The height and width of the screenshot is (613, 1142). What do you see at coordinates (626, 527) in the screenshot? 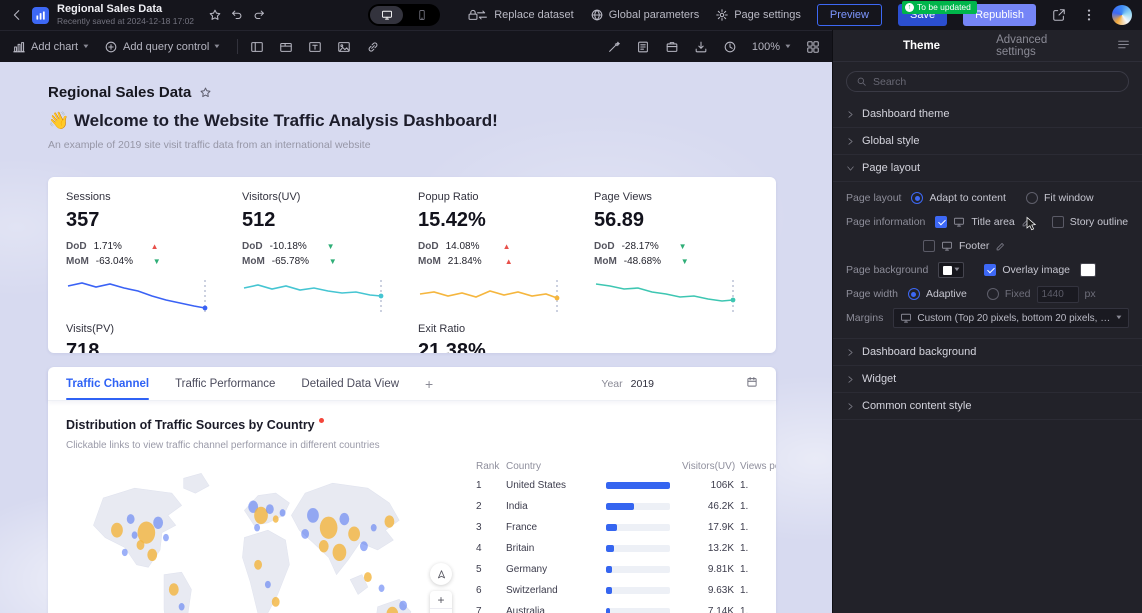
I see `country-row-france: 3 France 17.9K 1.` at bounding box center [626, 527].